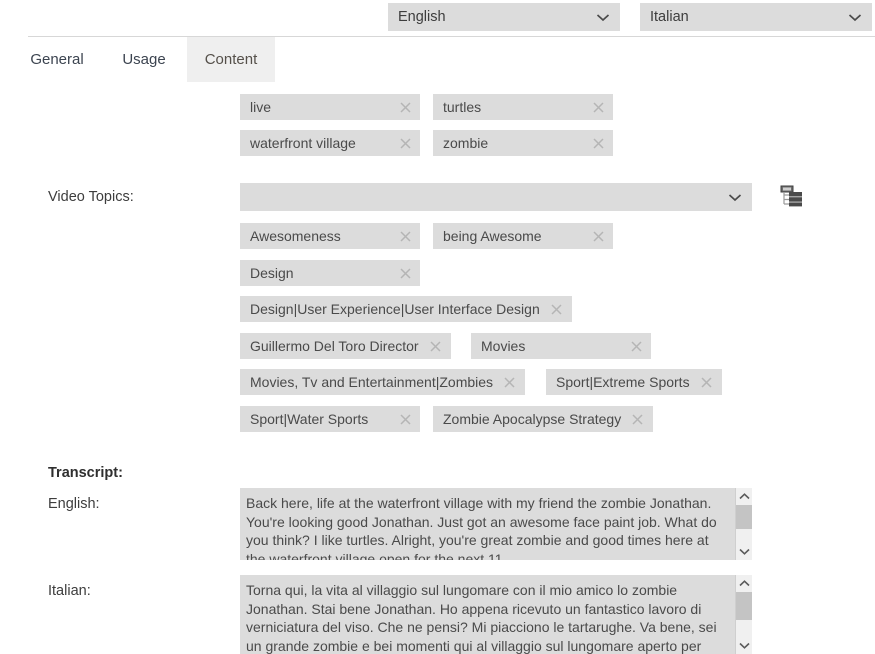  What do you see at coordinates (334, 346) in the screenshot?
I see `topic-chip-label: Guillermo Del Toro Director` at bounding box center [334, 346].